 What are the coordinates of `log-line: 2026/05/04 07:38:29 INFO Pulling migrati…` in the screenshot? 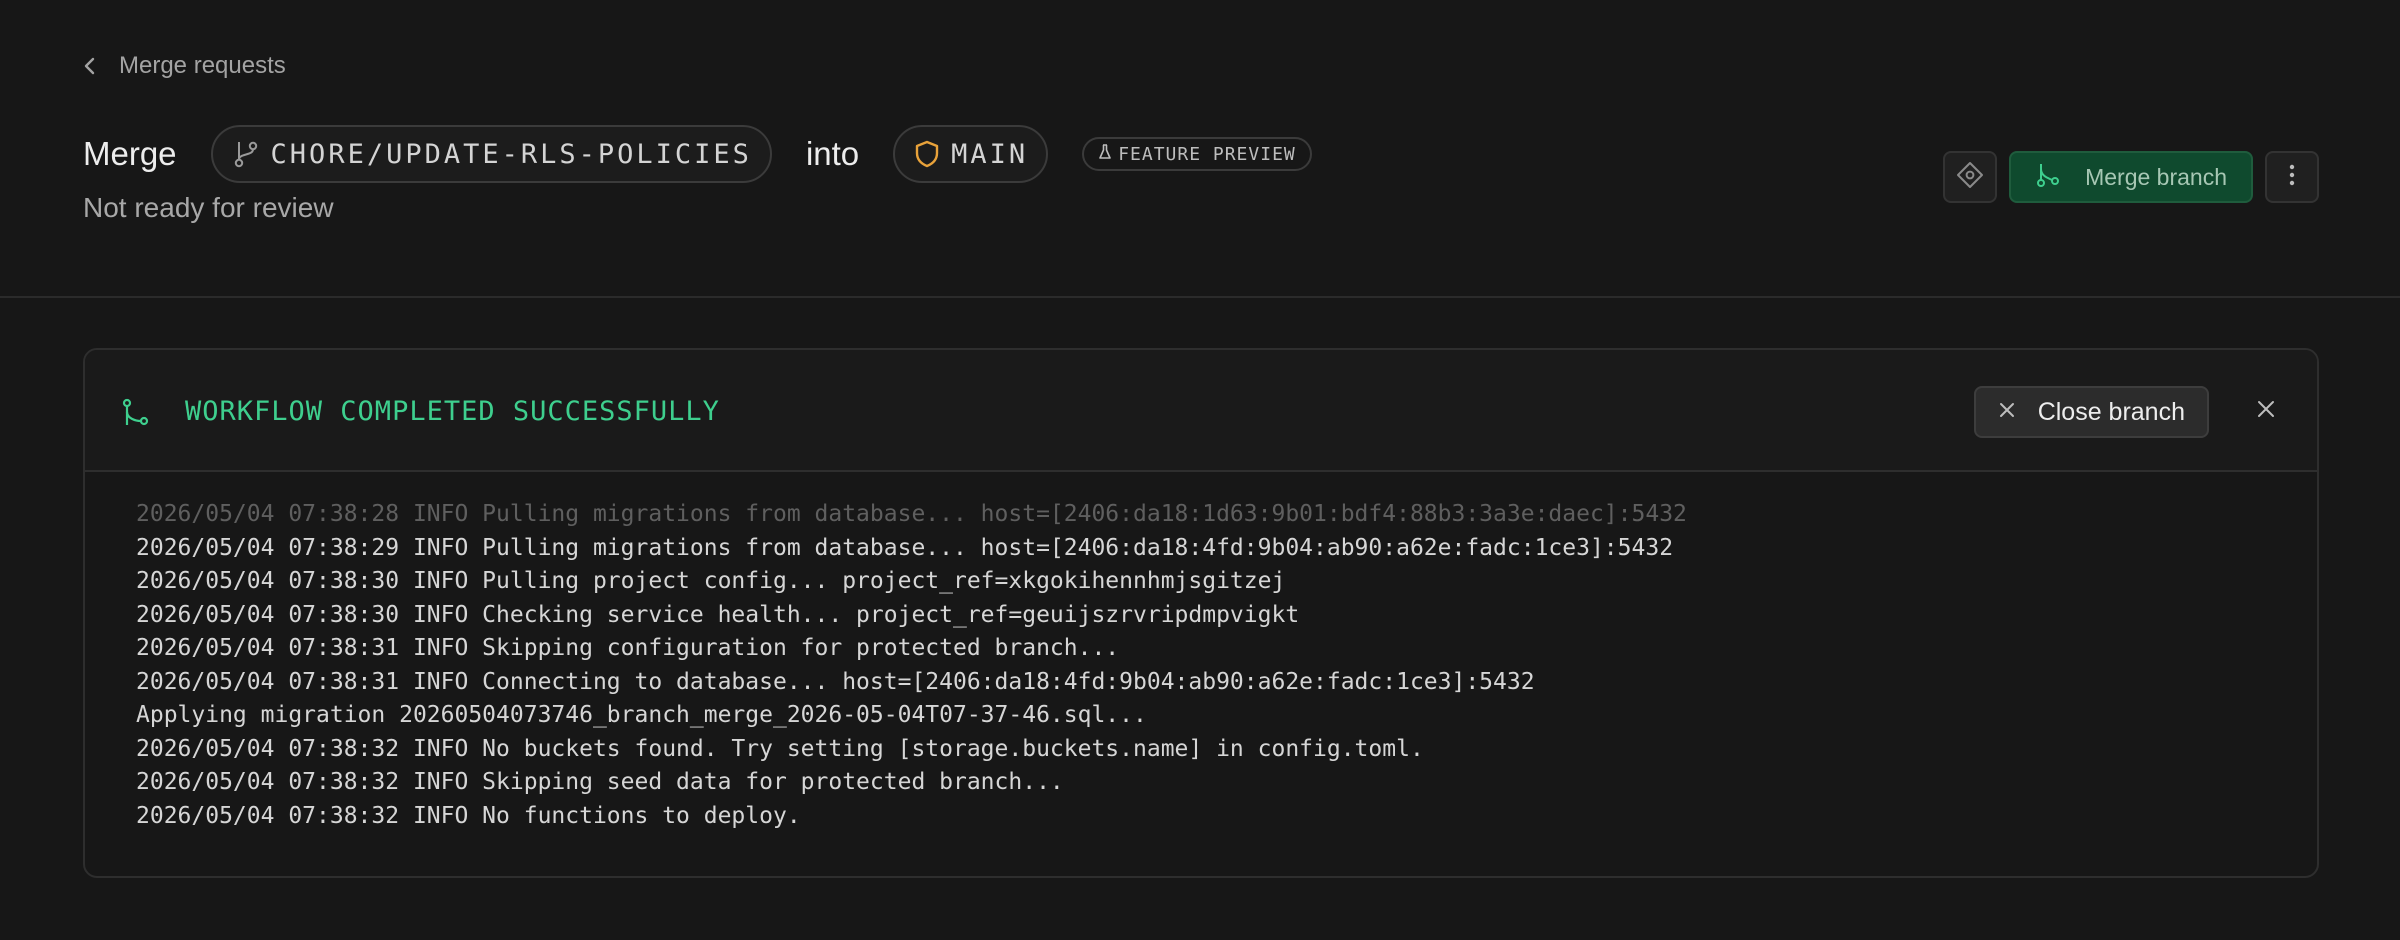 It's located at (905, 547).